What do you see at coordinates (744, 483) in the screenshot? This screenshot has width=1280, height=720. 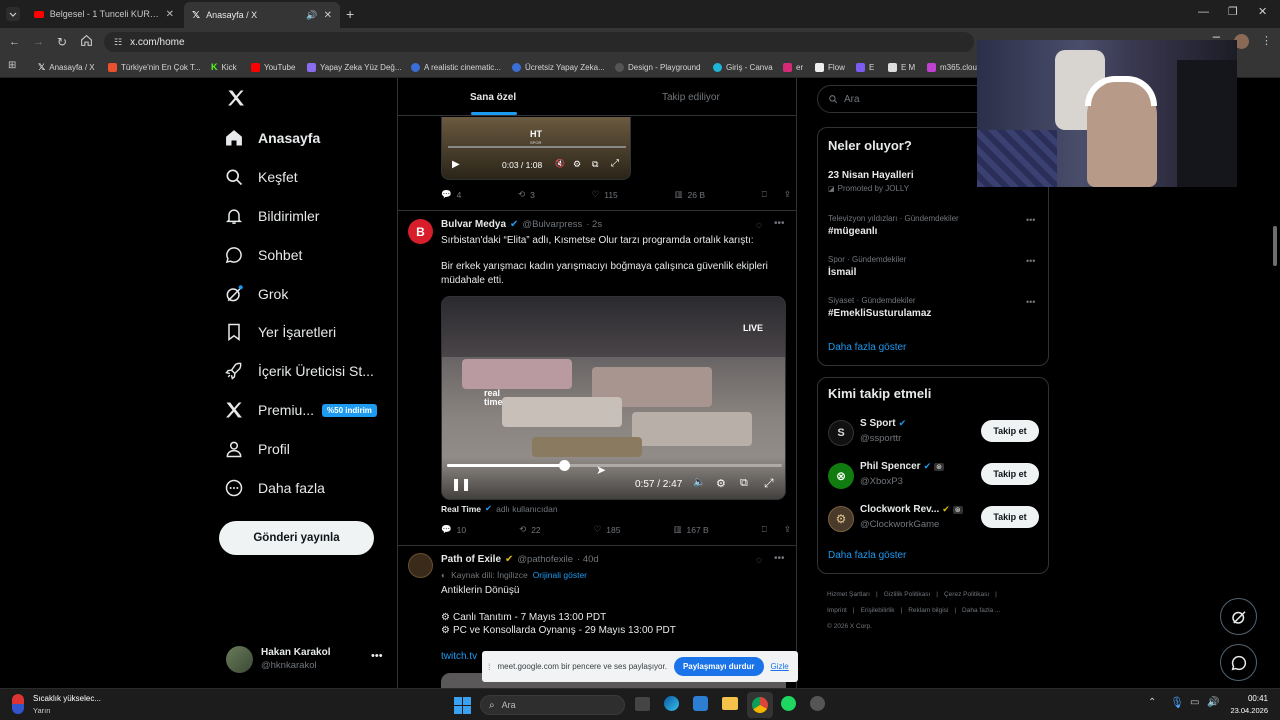 I see `picture-in-picture-icon: ⧉` at bounding box center [744, 483].